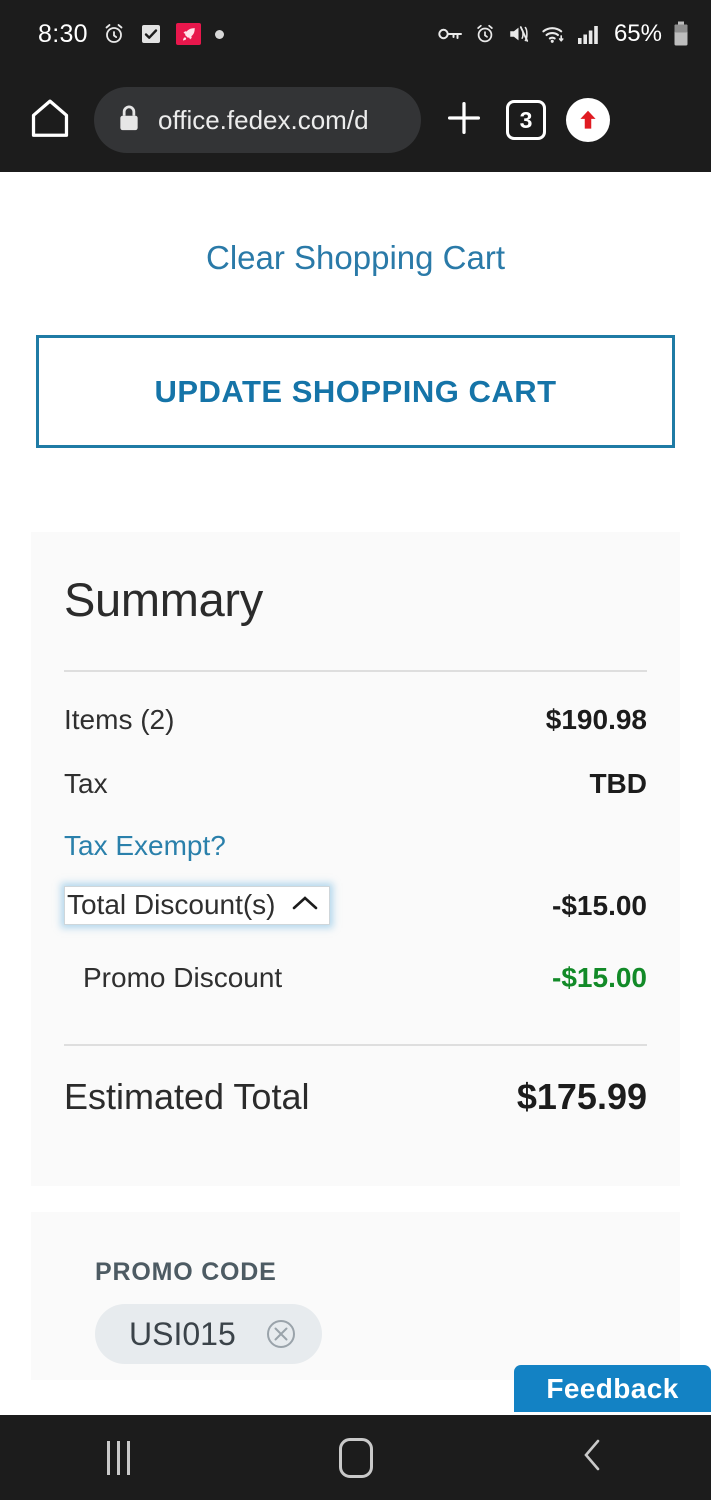  I want to click on summary-row-total-discount: Total Discount(s) -$15.00, so click(355, 905).